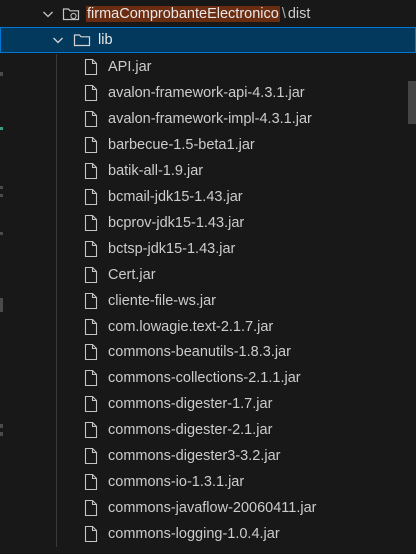  What do you see at coordinates (199, 352) in the screenshot?
I see `file-label: commons-beanutils-1.8.3.jar` at bounding box center [199, 352].